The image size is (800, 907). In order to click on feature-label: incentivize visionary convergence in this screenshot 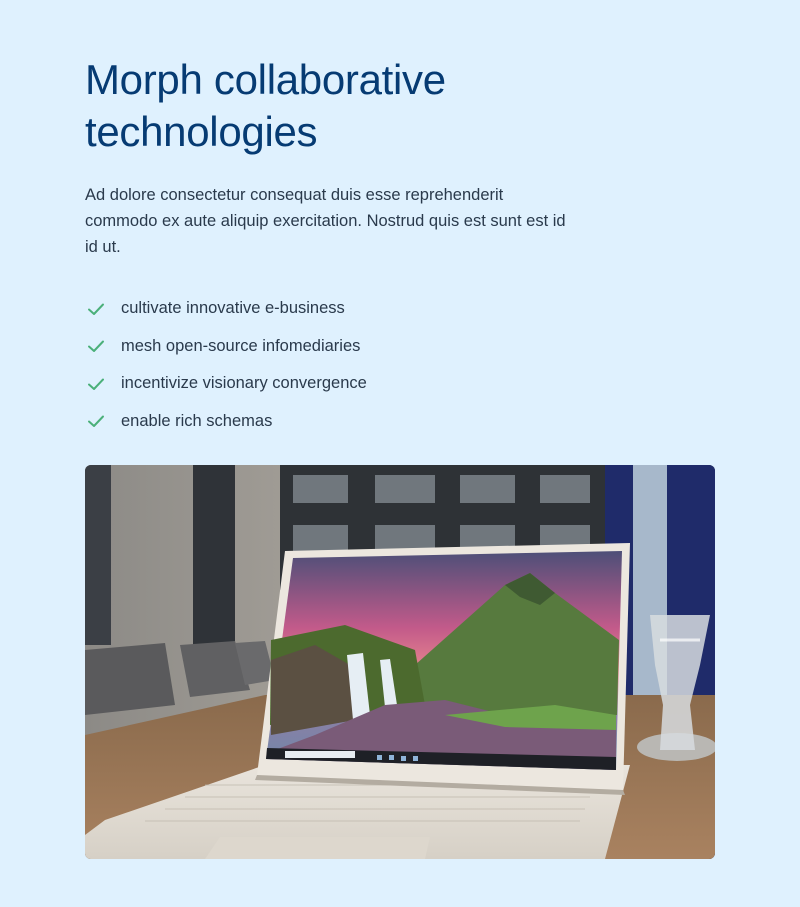, I will do `click(244, 383)`.